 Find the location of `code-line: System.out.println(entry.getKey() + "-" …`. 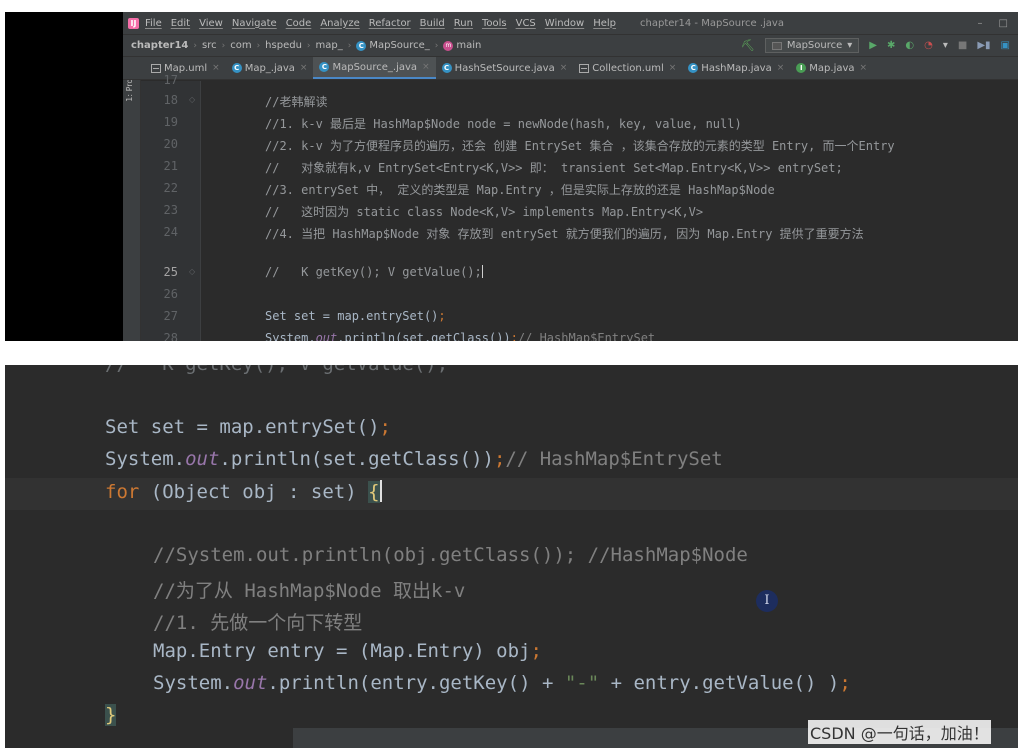

code-line: System.out.println(entry.getKey() + "-" … is located at coordinates (502, 683).